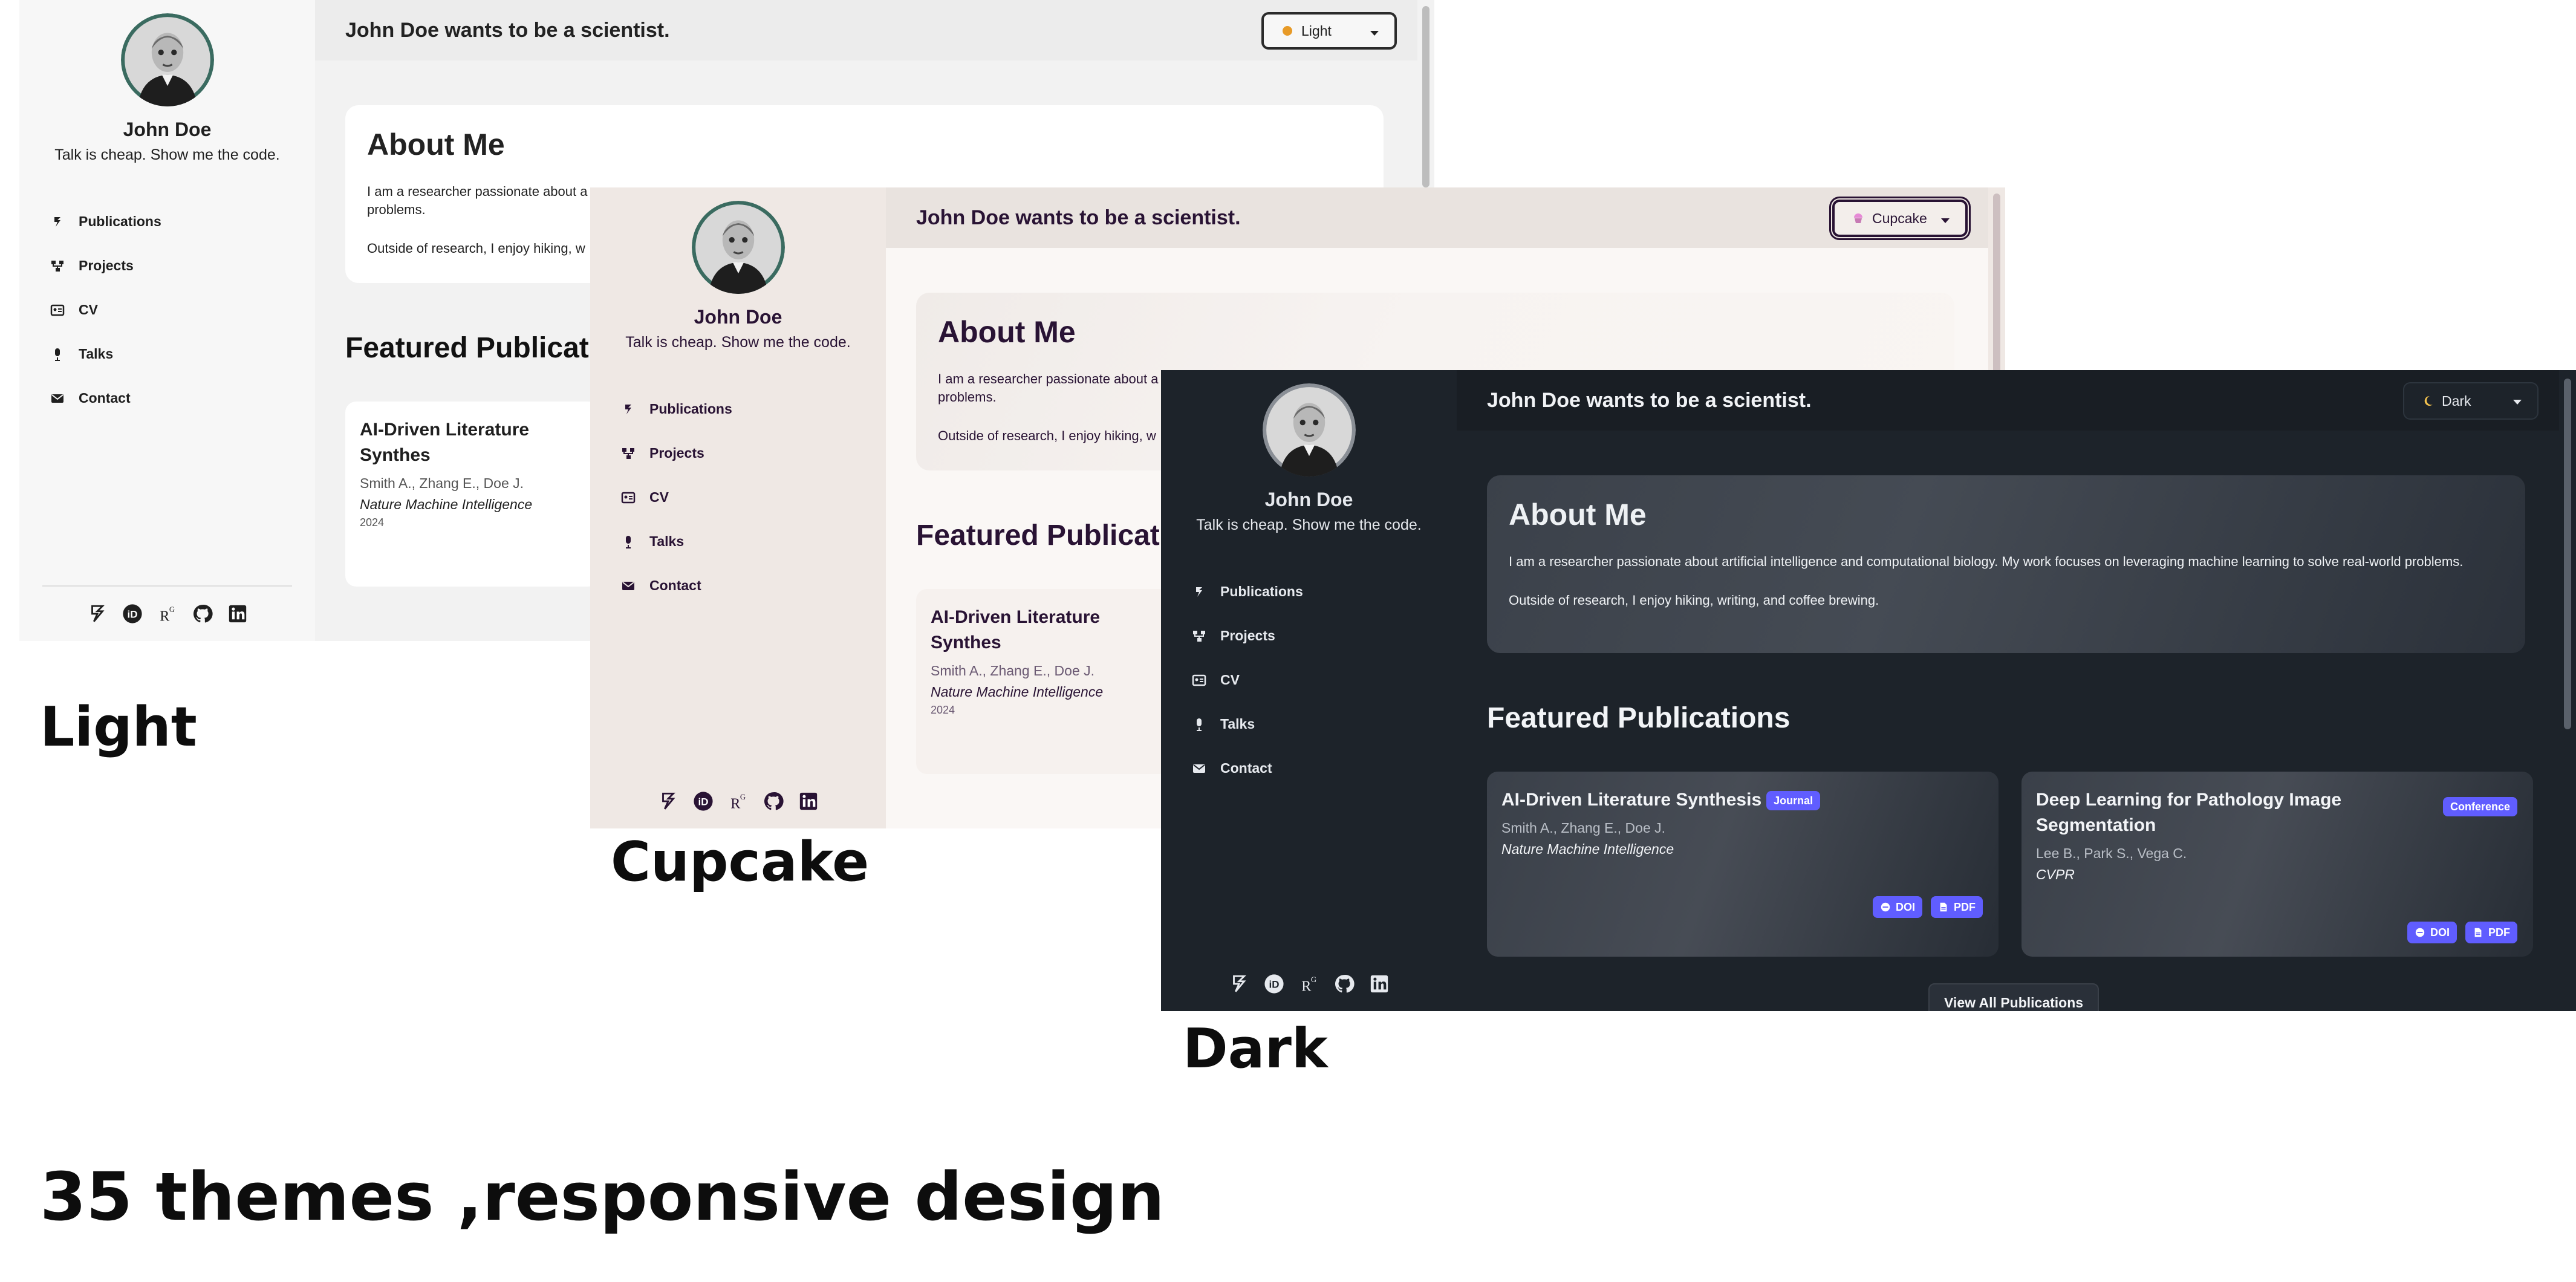  What do you see at coordinates (1886, 907) in the screenshot?
I see `doi-icon` at bounding box center [1886, 907].